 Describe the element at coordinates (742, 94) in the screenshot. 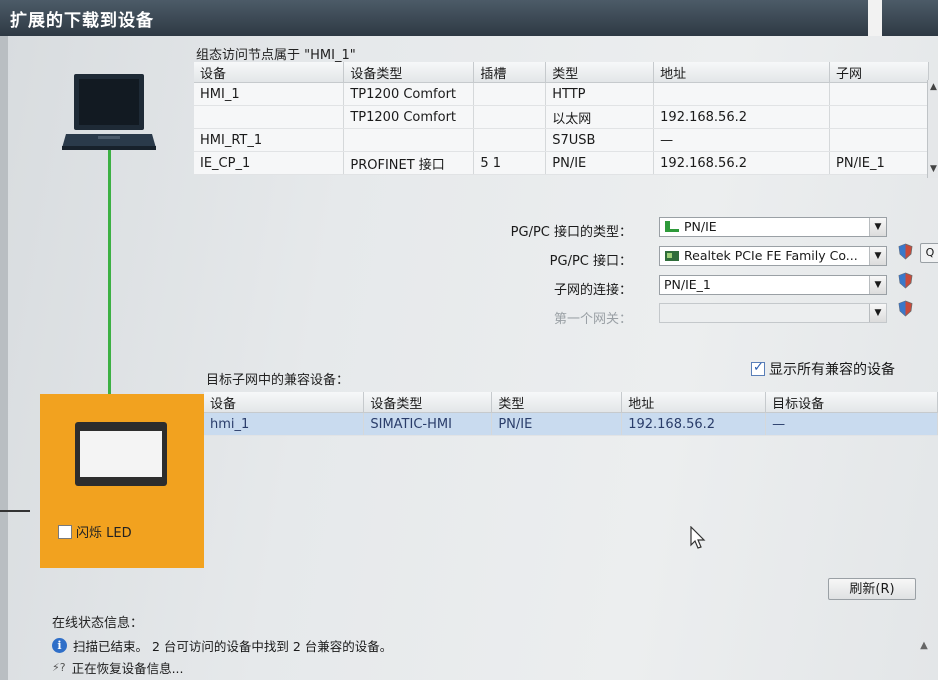

I see `cell-address` at that location.